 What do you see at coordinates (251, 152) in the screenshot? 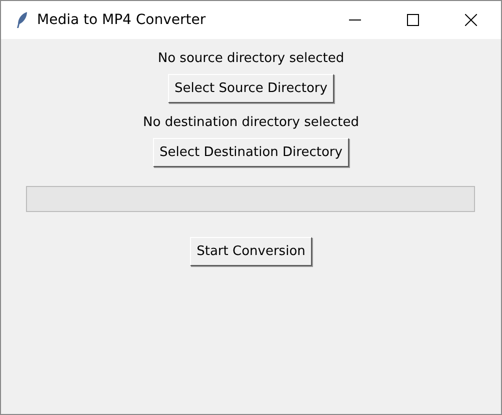
I see `select-destination-button: Select Destination Directory` at bounding box center [251, 152].